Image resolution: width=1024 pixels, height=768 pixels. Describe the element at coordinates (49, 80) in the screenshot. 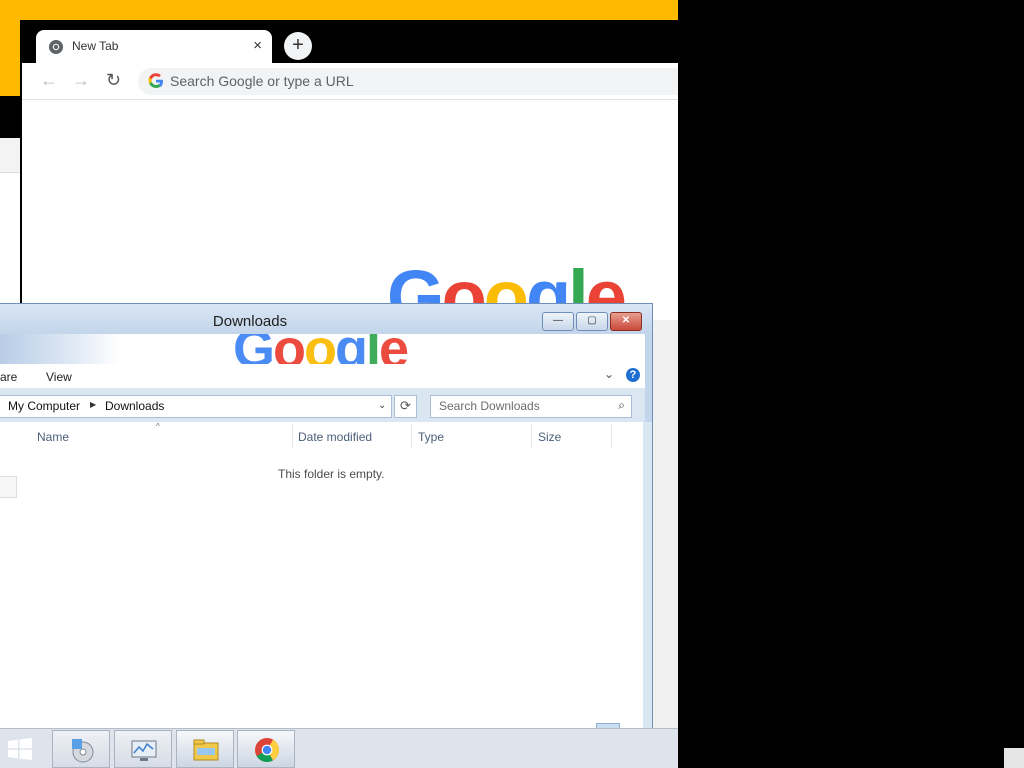

I see `back-button: ←` at that location.